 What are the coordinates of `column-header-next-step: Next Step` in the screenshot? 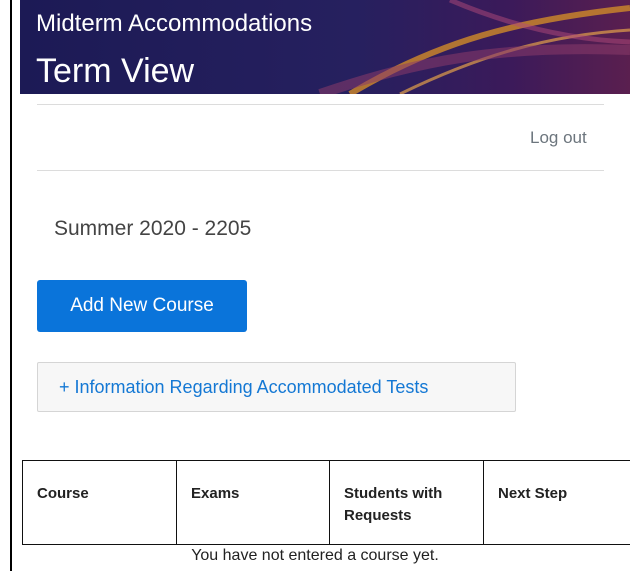 It's located at (556, 502).